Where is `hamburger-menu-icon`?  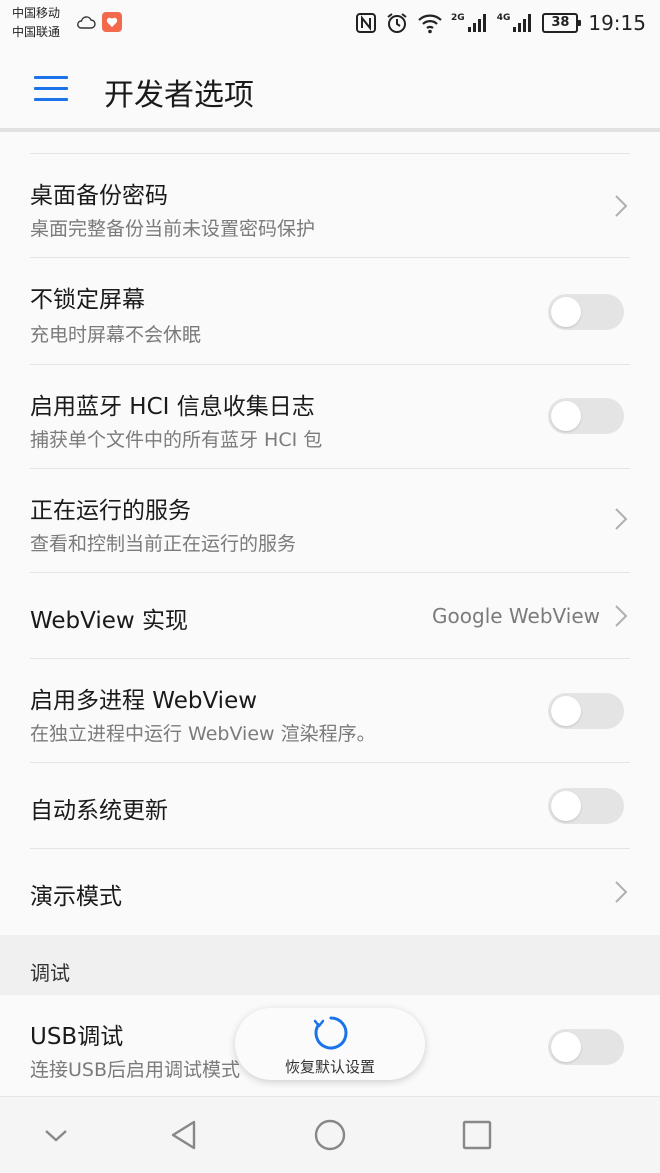 hamburger-menu-icon is located at coordinates (51, 89).